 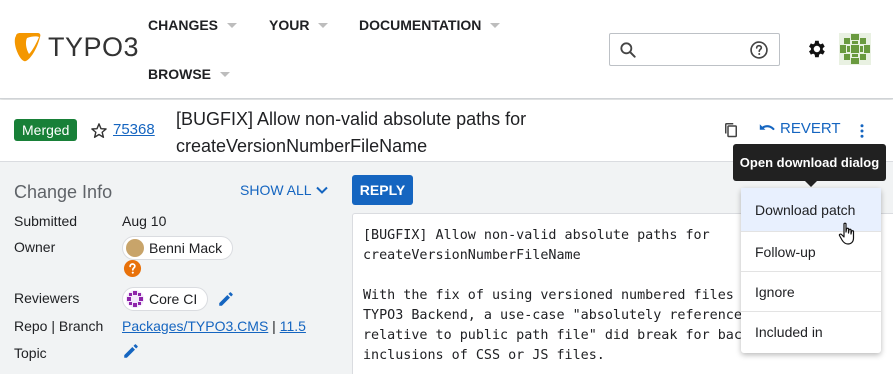 I want to click on show-all-button: SHOW ALL, so click(x=284, y=190).